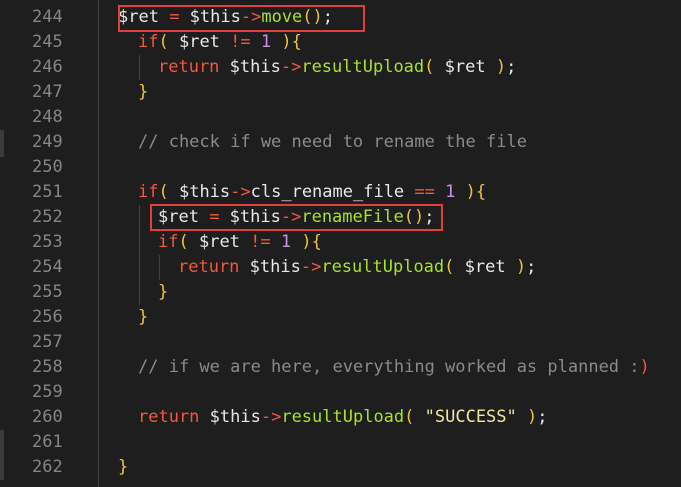 Image resolution: width=681 pixels, height=487 pixels. Describe the element at coordinates (47, 467) in the screenshot. I see `line-number: 262` at that location.